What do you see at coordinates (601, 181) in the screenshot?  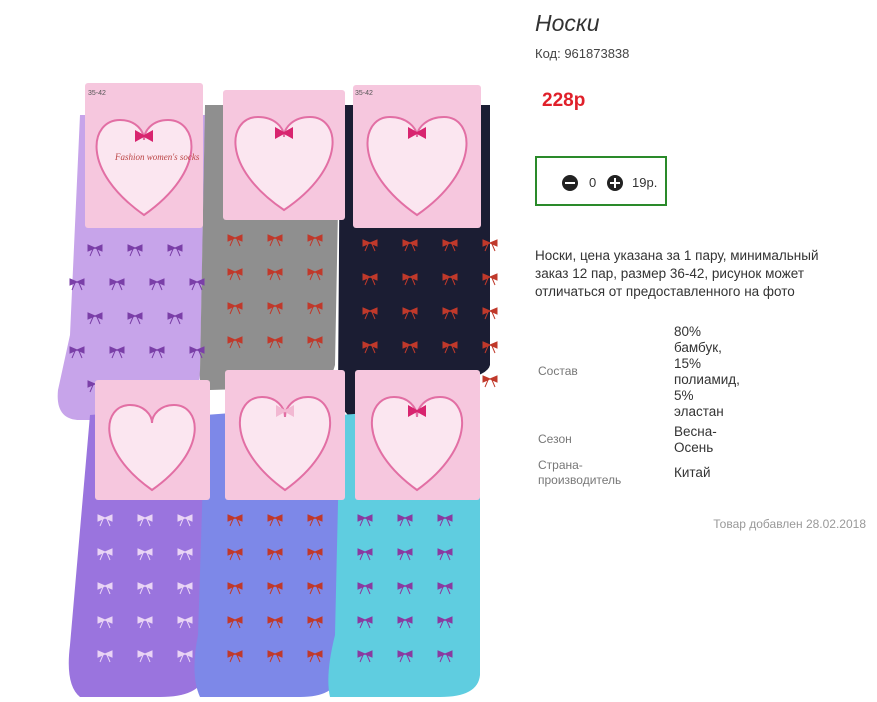 I see `quantity-stepper: 0 19р.` at bounding box center [601, 181].